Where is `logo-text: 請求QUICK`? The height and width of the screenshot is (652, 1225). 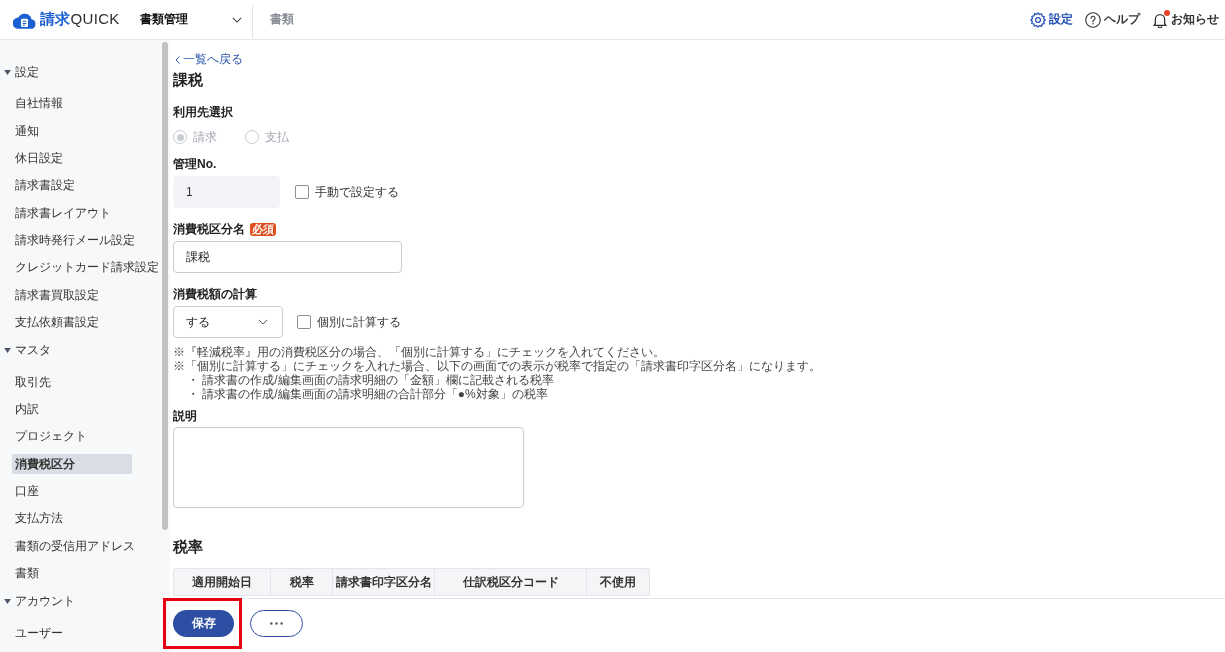
logo-text: 請求QUICK is located at coordinates (80, 19).